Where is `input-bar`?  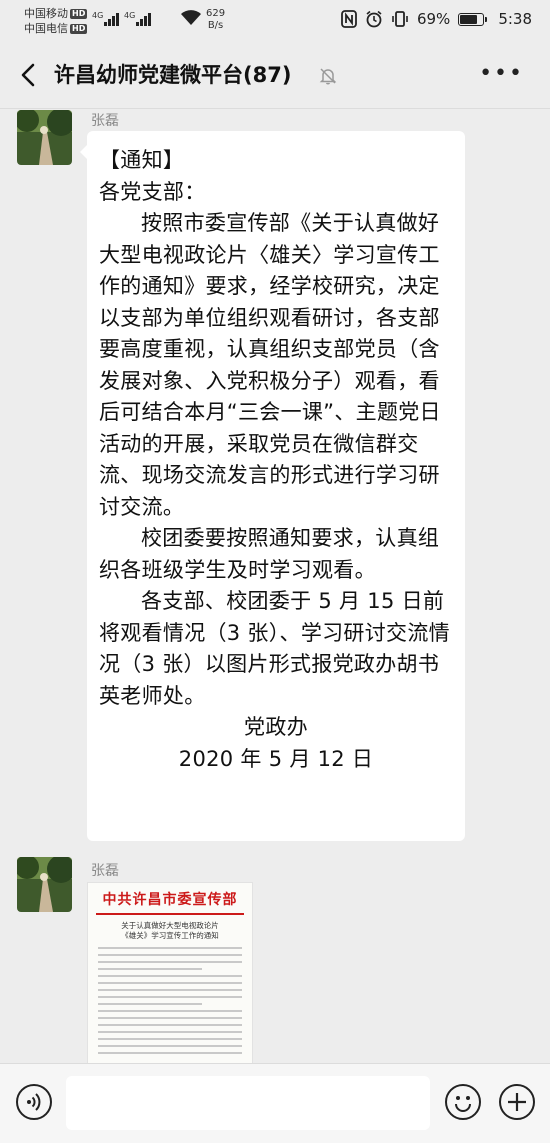
input-bar is located at coordinates (275, 1103).